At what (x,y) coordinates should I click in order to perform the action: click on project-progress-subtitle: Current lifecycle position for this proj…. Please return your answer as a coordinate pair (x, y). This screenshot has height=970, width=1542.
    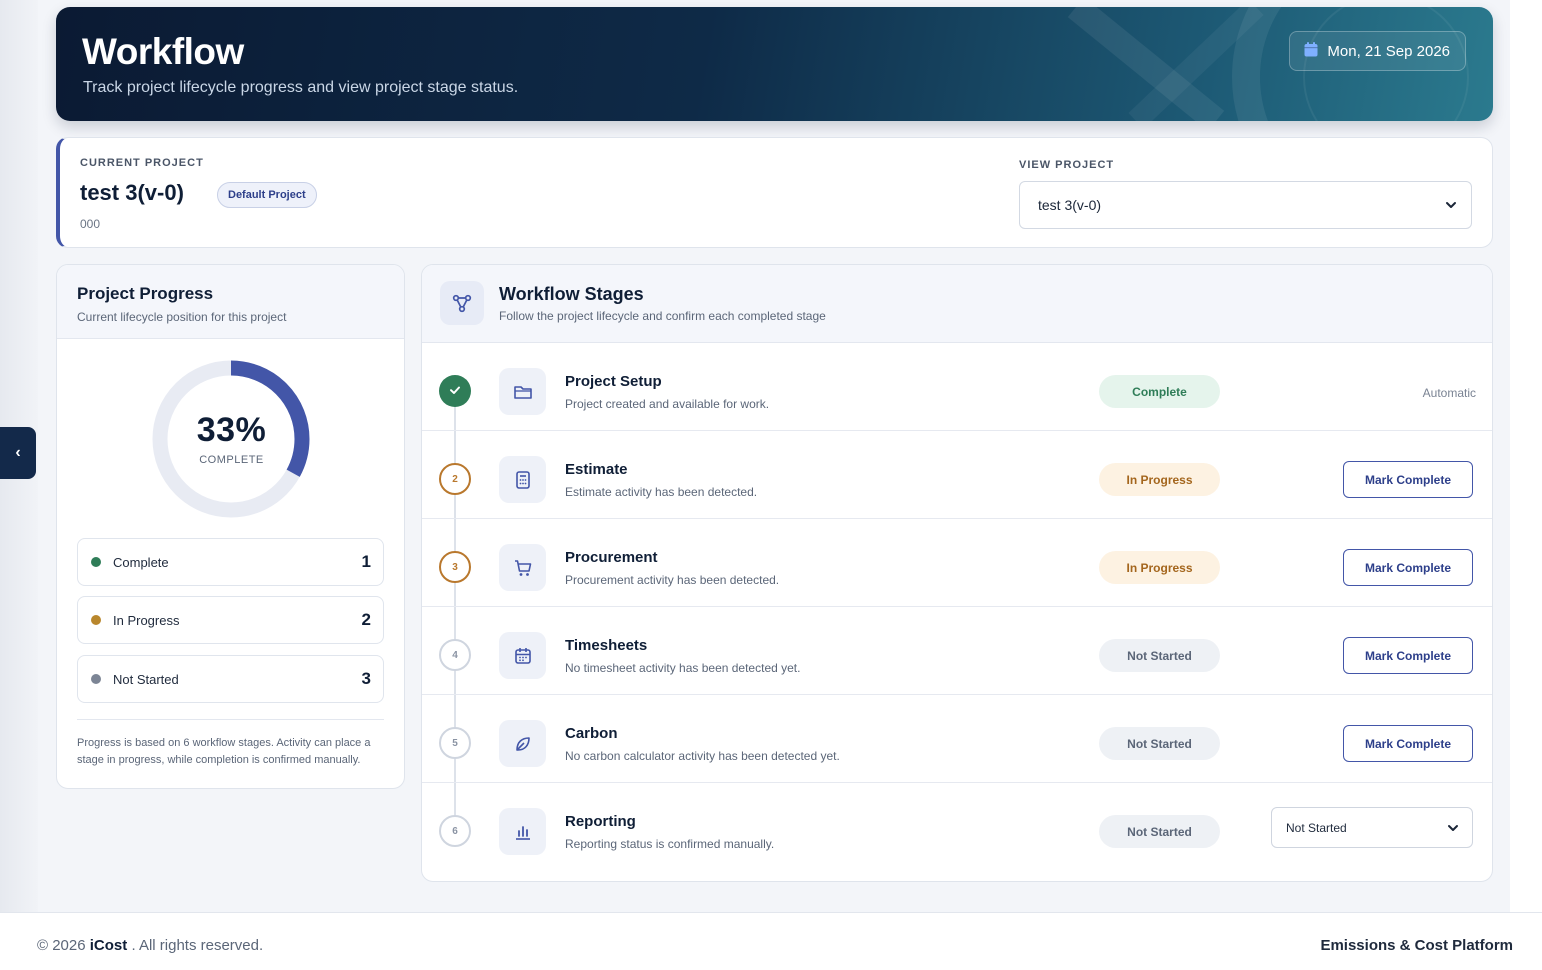
    Looking at the image, I should click on (182, 317).